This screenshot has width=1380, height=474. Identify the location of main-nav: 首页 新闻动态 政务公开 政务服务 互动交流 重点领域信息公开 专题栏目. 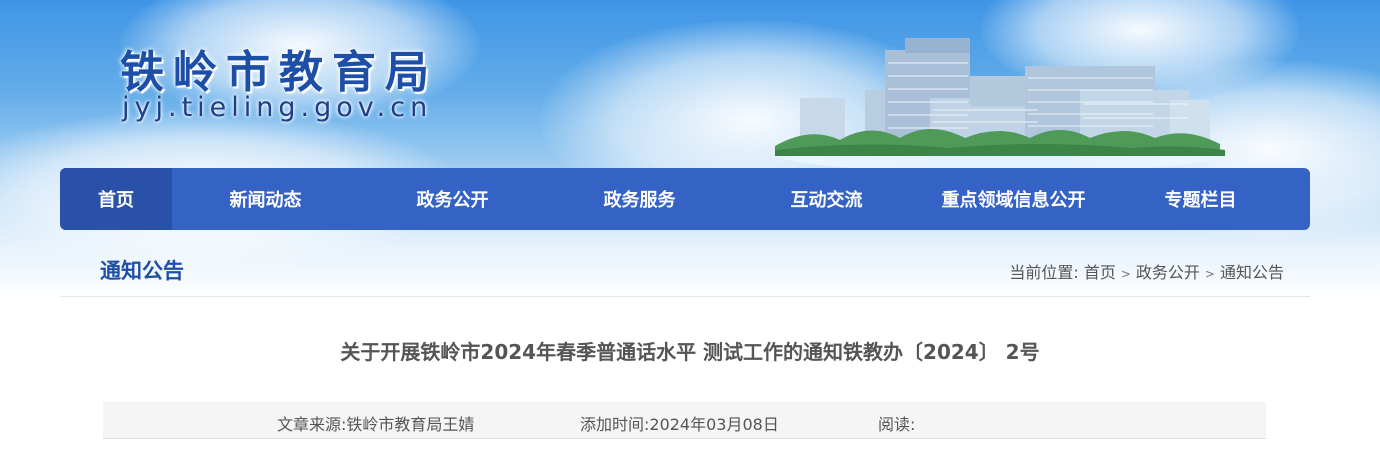
(685, 199).